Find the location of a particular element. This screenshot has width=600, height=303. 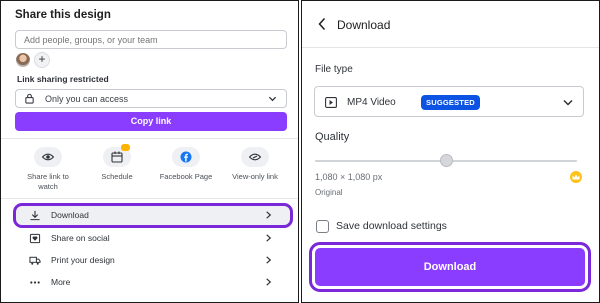

quick-action-label: Share link to watch is located at coordinates (48, 181).